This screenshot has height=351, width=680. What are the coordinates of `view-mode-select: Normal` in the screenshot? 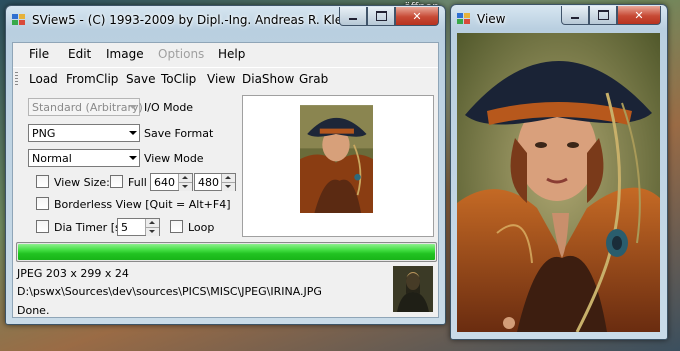 It's located at (84, 158).